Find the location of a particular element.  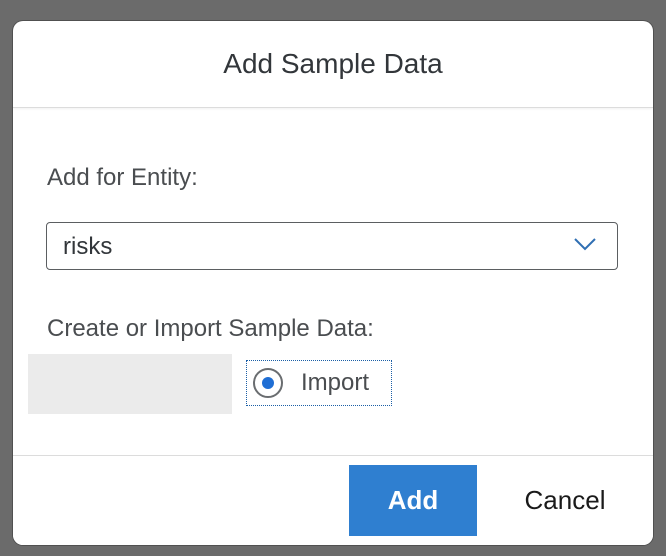

radio-selected-dot is located at coordinates (268, 383).